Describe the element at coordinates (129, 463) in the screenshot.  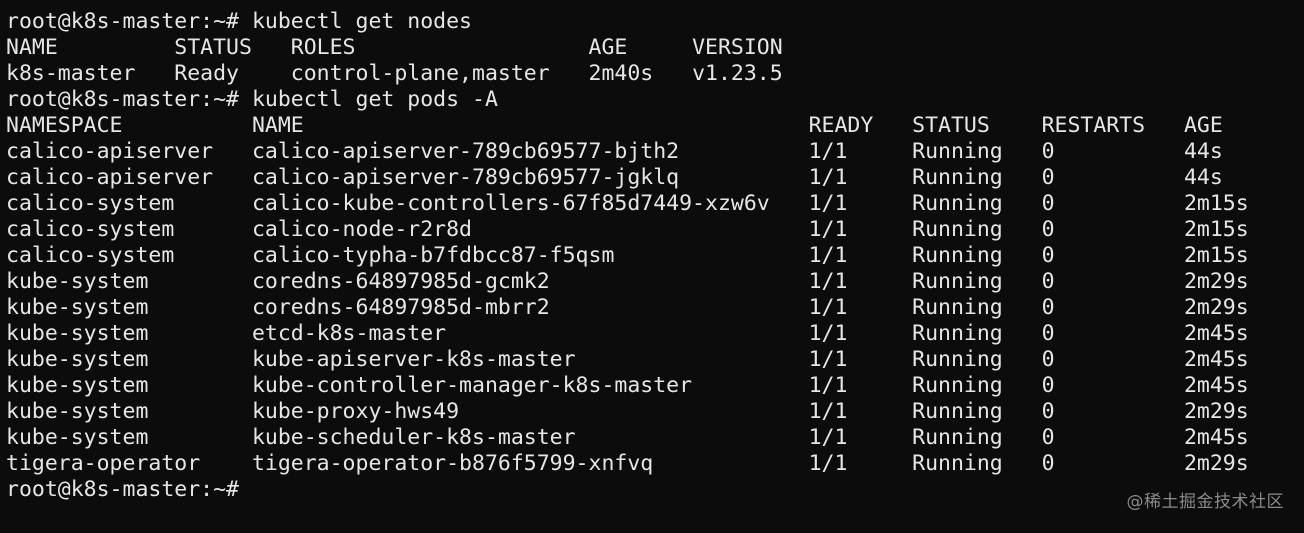
I see `pods-table-cell: tigera-operator` at that location.